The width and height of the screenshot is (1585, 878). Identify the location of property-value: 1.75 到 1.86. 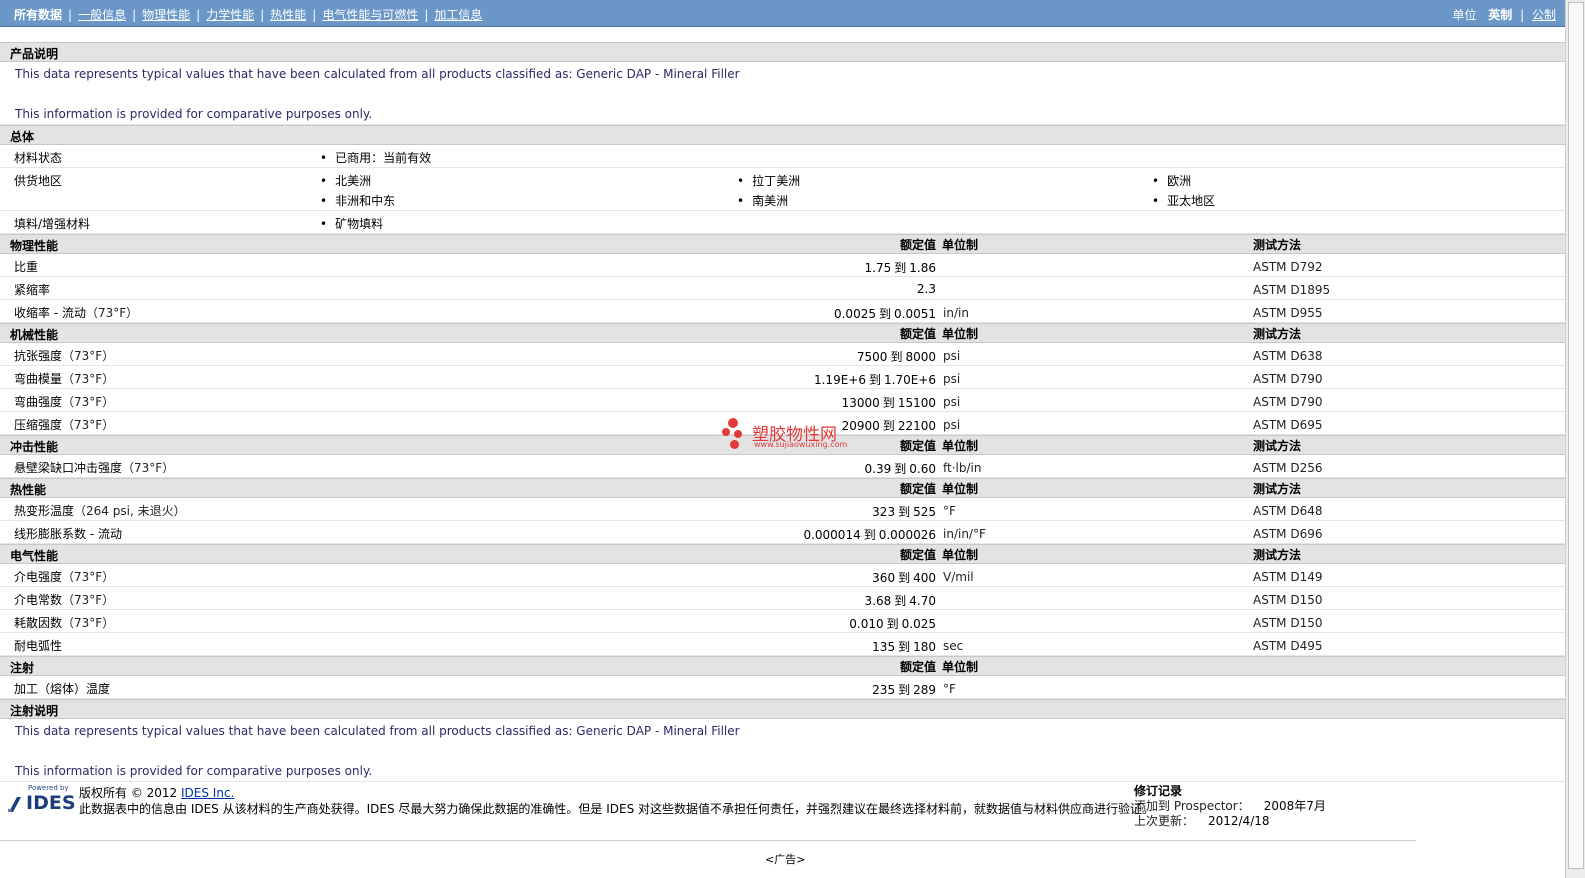
(900, 267).